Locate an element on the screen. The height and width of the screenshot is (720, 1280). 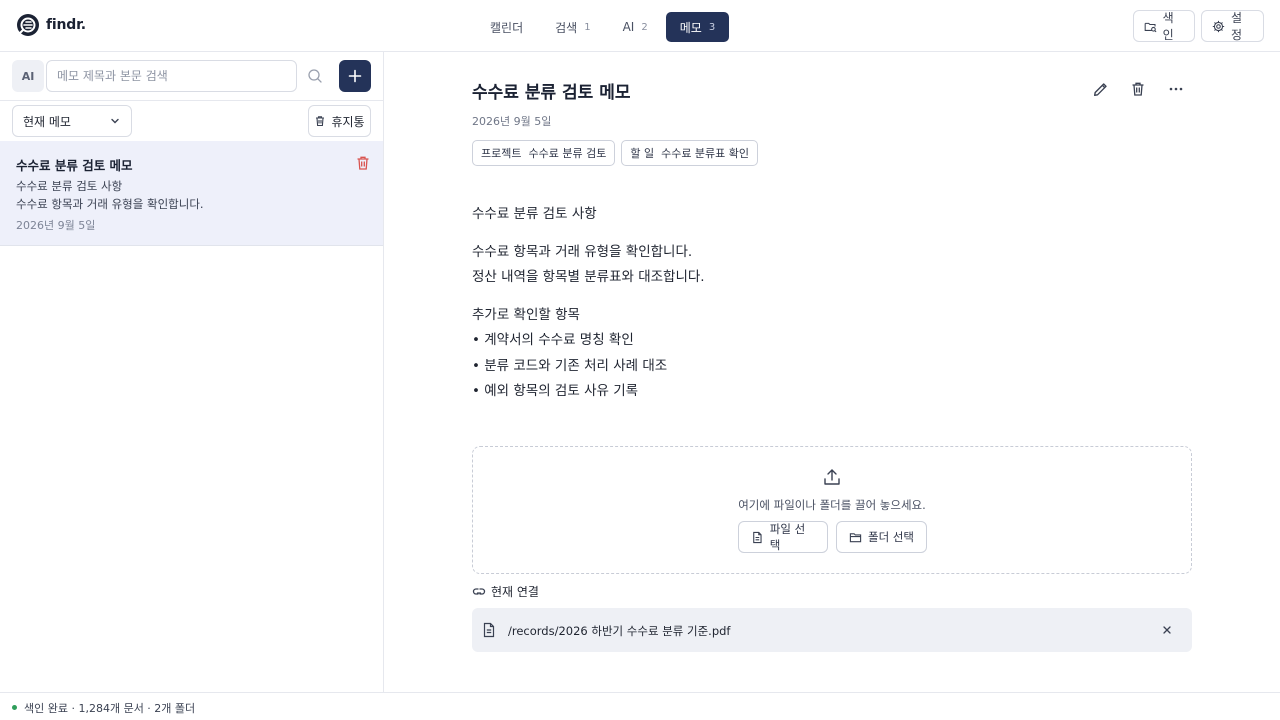
memo-tags: 프로젝트 수수료 분류 검토 할 일 수수료 분류표 확인 is located at coordinates (615, 153).